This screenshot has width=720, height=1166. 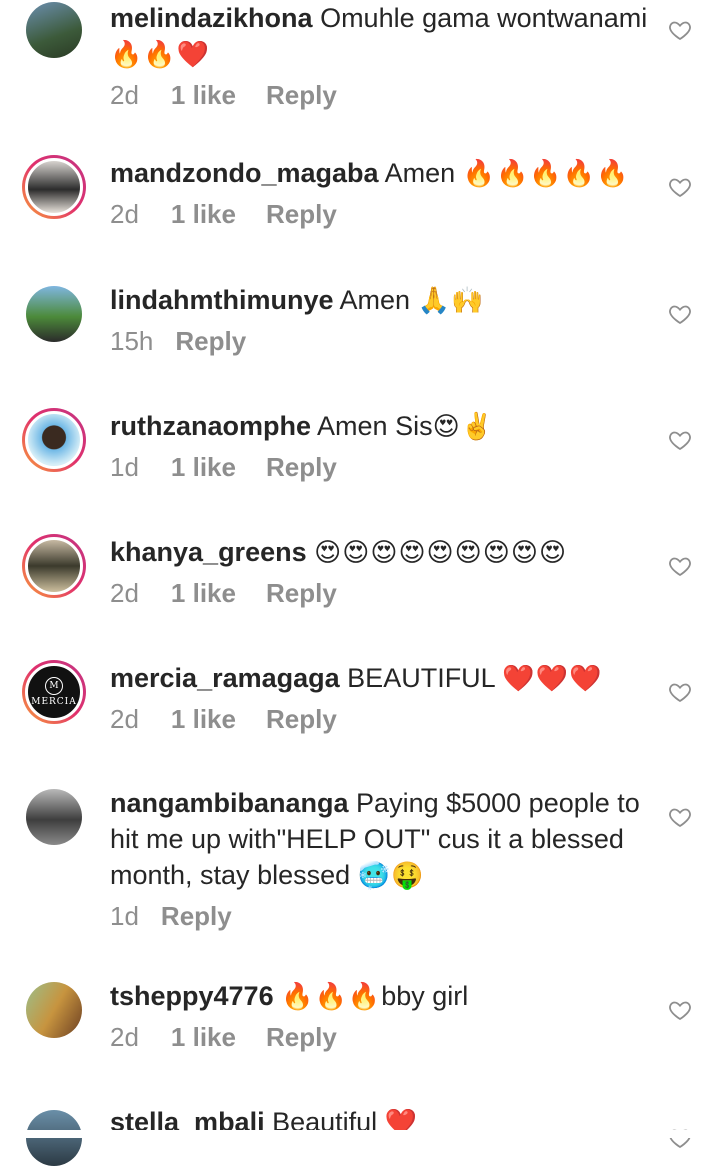 I want to click on username: khanya_greens, so click(x=208, y=552).